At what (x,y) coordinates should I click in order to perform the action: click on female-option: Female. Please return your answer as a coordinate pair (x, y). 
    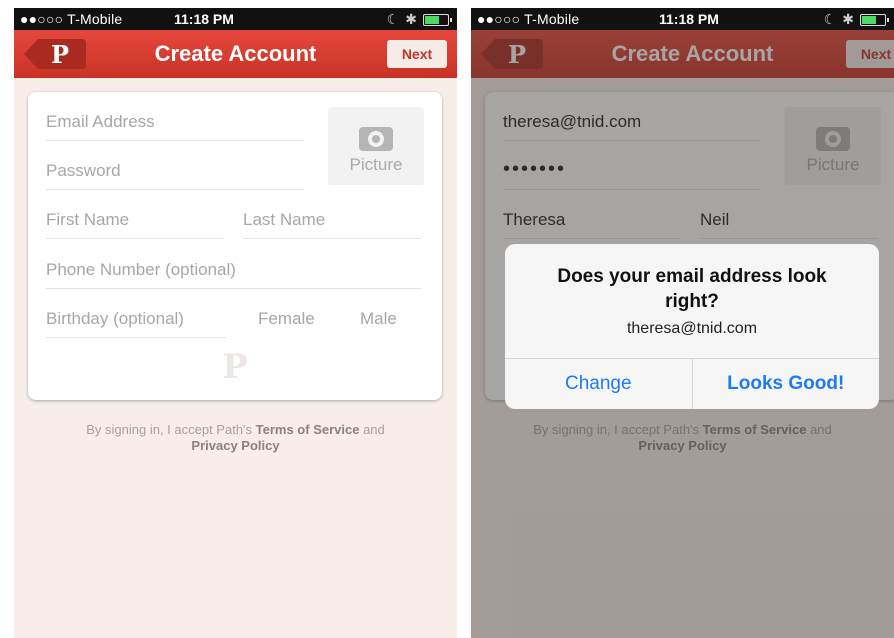
    Looking at the image, I should click on (286, 323).